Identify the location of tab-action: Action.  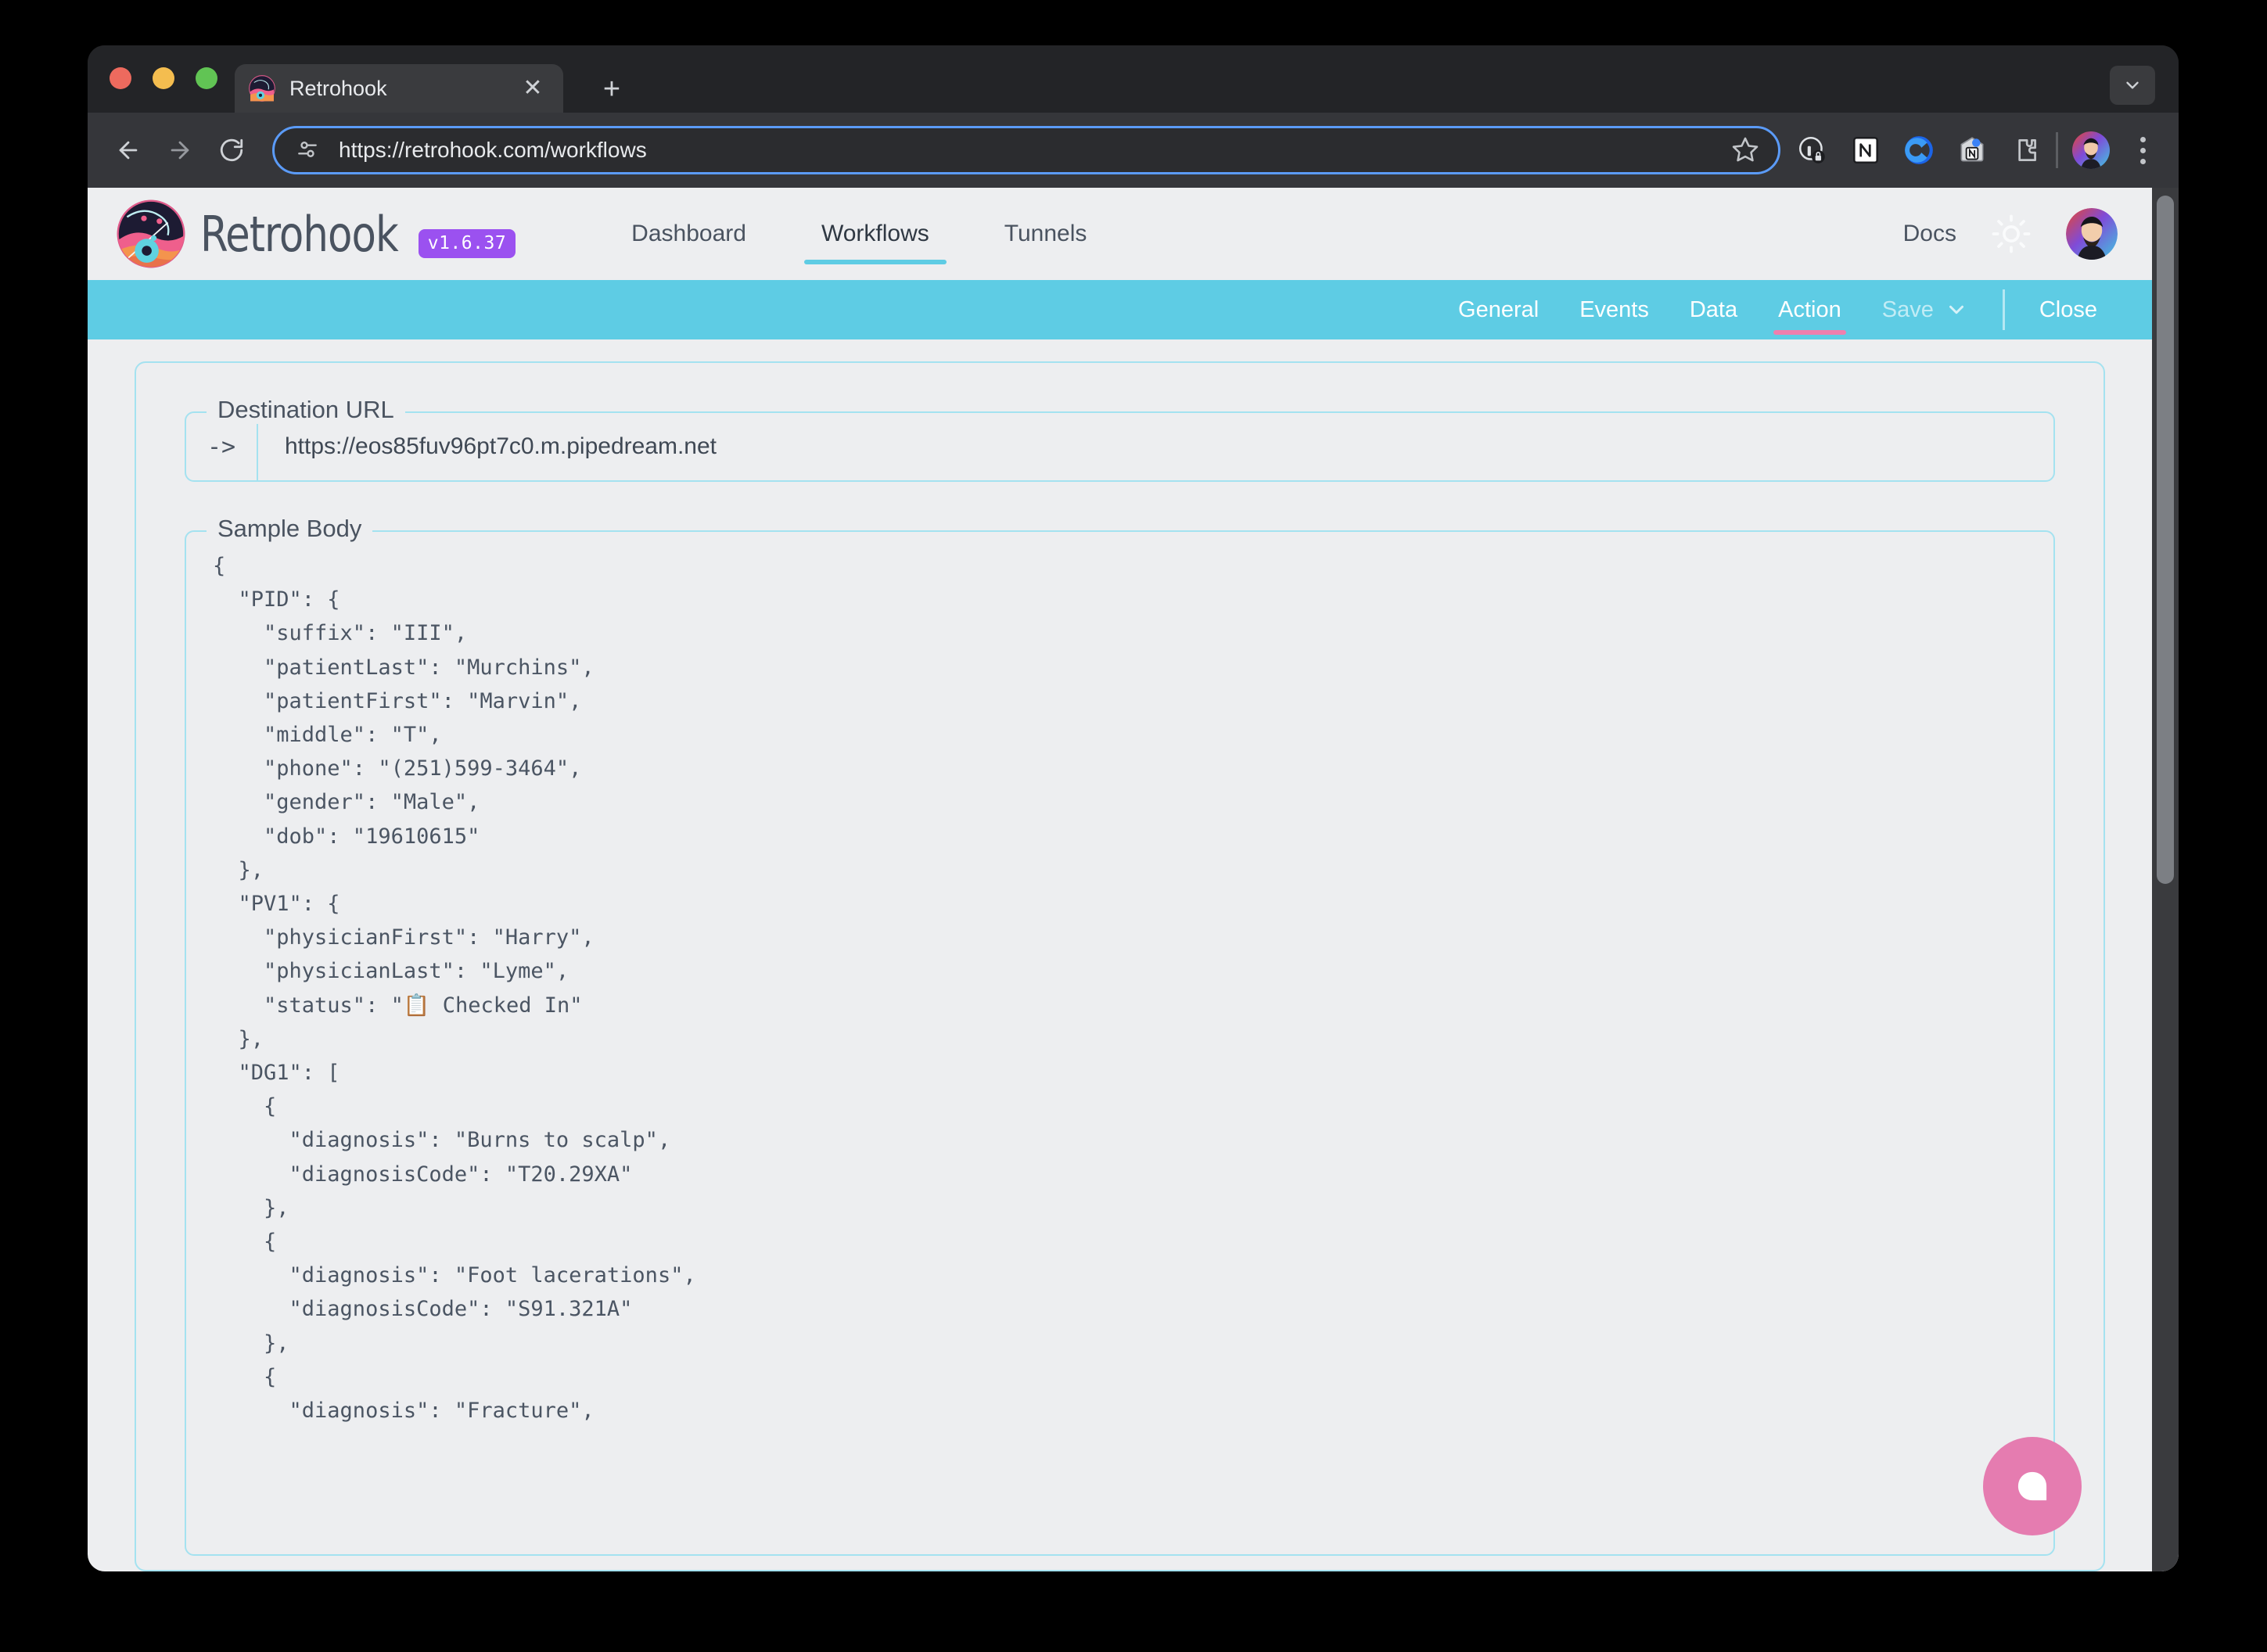
(1810, 309).